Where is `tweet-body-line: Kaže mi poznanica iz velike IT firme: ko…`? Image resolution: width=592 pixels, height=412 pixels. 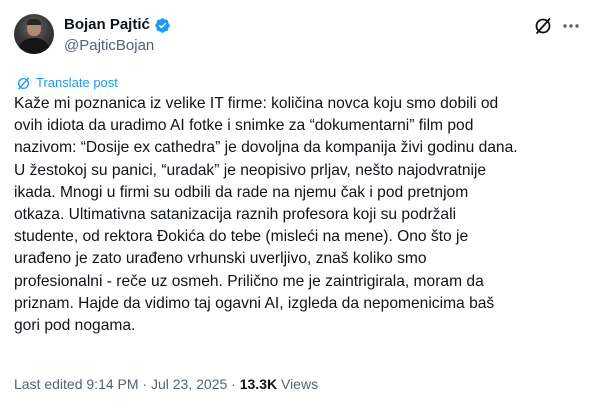 tweet-body-line: Kaže mi poznanica iz velike IT firme: ko… is located at coordinates (256, 103).